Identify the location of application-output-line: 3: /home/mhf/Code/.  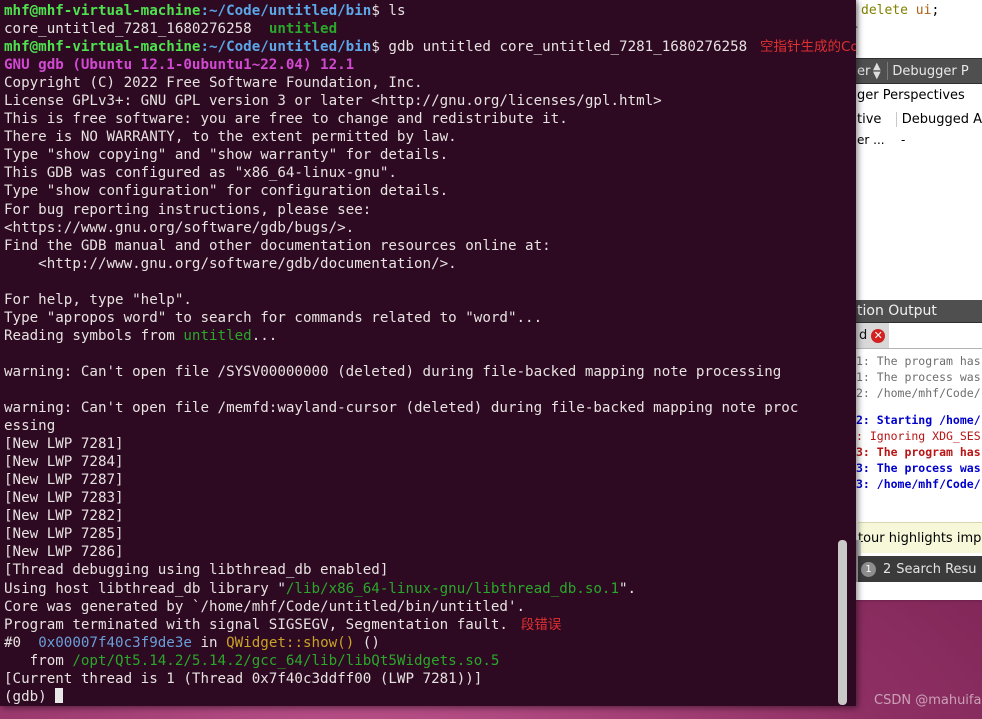
(918, 484).